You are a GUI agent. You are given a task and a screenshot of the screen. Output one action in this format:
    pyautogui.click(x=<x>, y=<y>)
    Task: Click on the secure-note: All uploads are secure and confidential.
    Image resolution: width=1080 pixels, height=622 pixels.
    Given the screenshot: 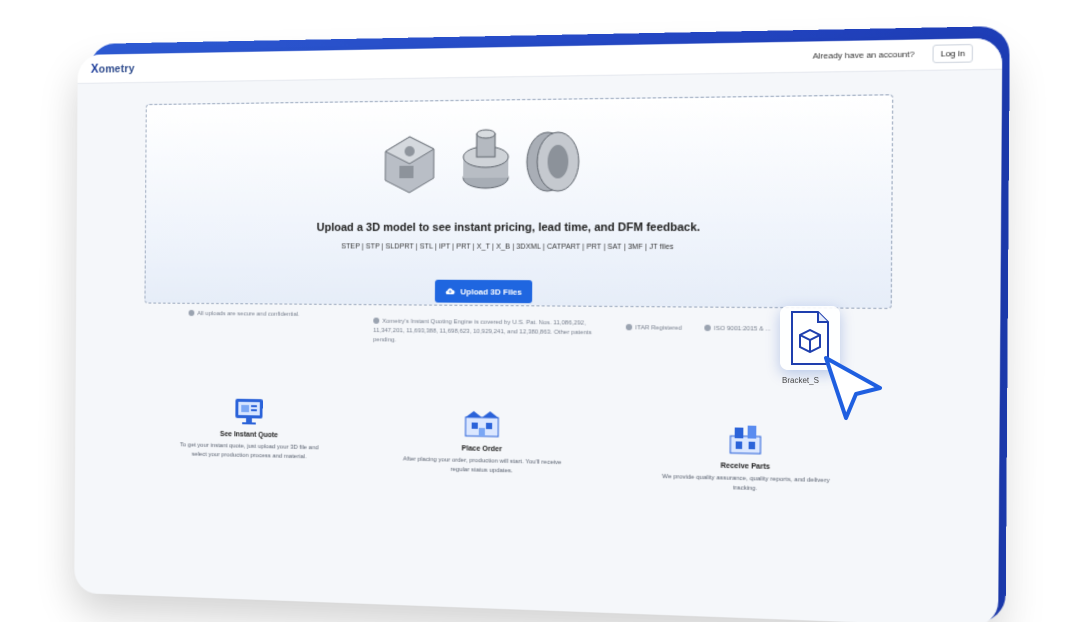 What is the action you would take?
    pyautogui.click(x=267, y=315)
    